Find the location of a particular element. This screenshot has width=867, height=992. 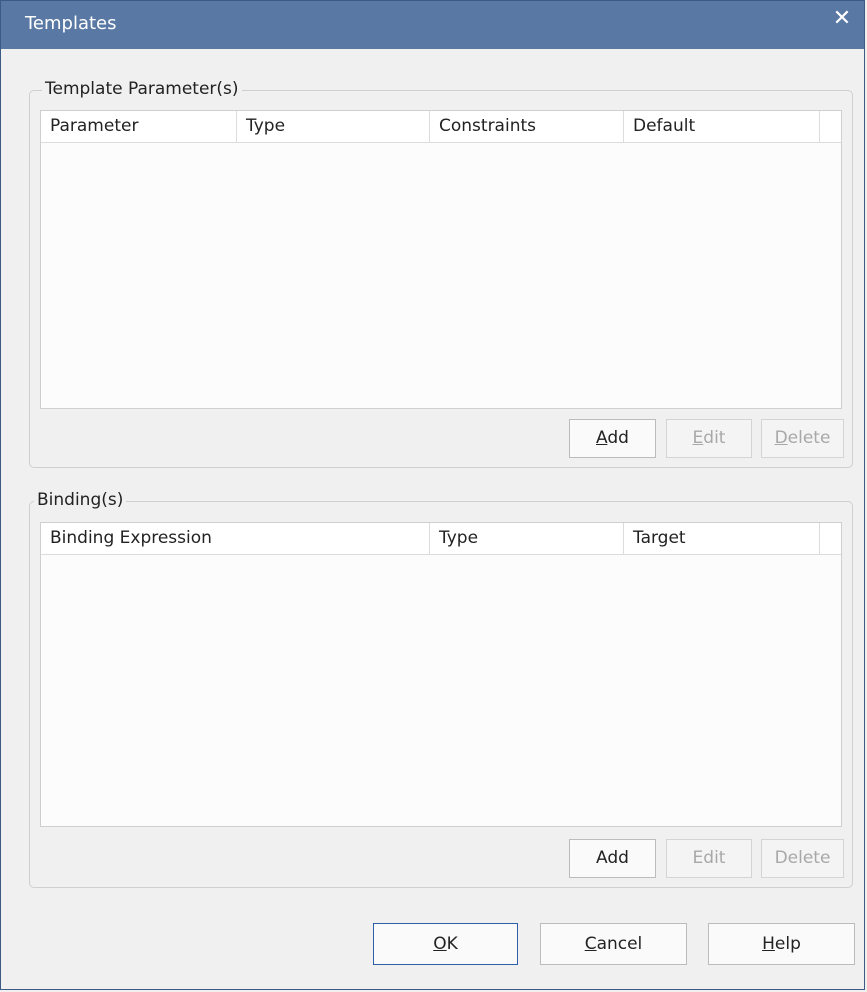

add-parameter-button: Add is located at coordinates (612, 438).